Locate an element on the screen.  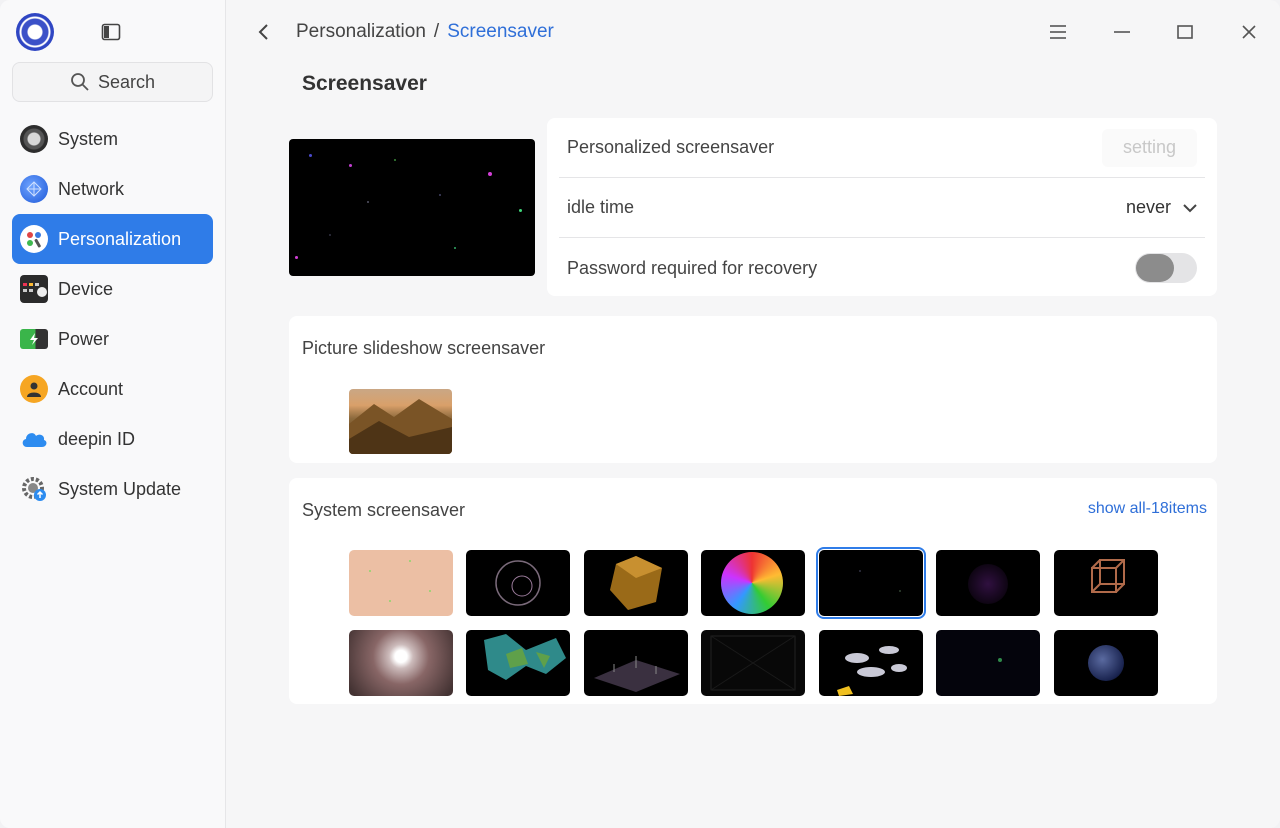
chevron-down-icon is located at coordinates (1190, 207).